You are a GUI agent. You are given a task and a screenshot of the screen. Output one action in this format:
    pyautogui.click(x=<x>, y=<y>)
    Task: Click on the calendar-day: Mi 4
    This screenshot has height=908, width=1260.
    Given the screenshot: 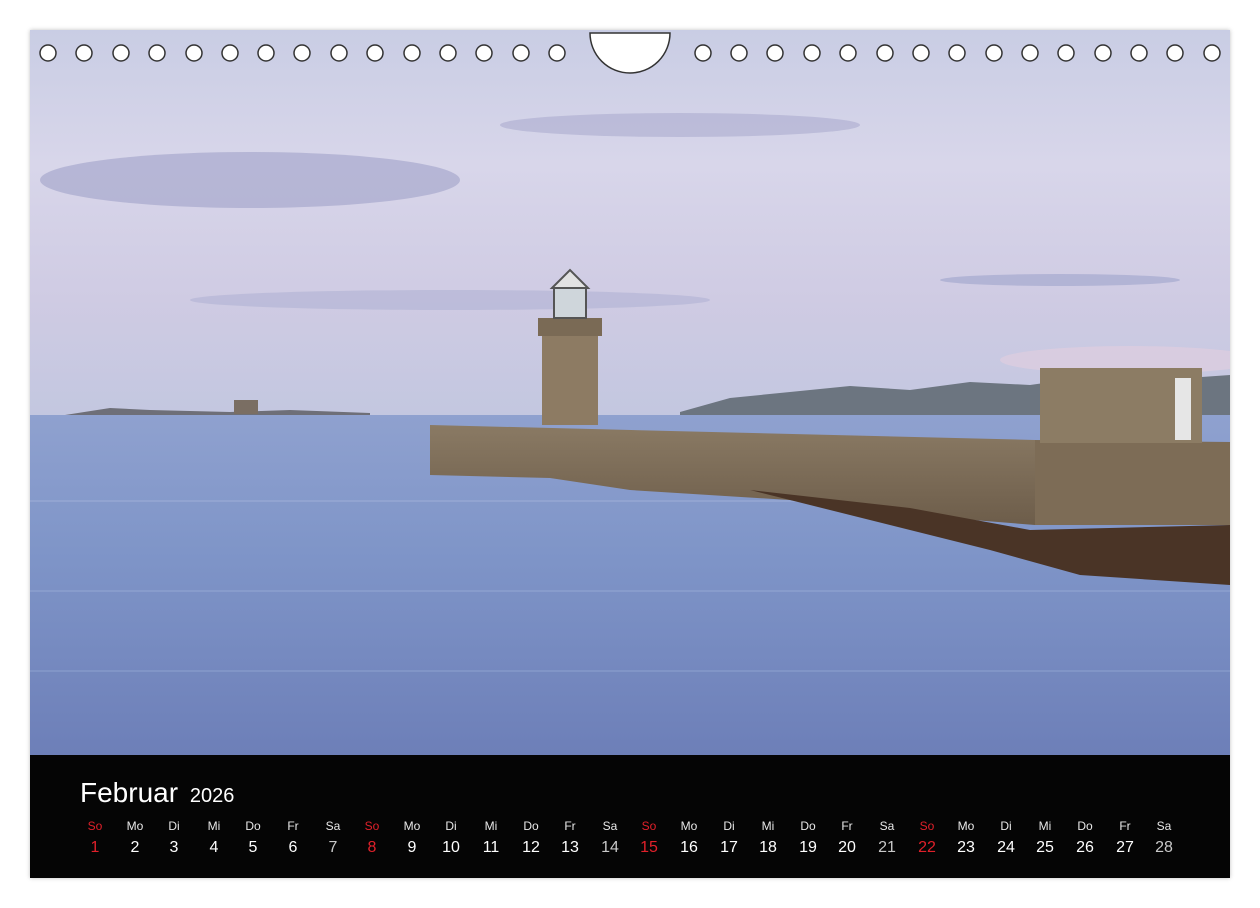 What is the action you would take?
    pyautogui.click(x=214, y=839)
    